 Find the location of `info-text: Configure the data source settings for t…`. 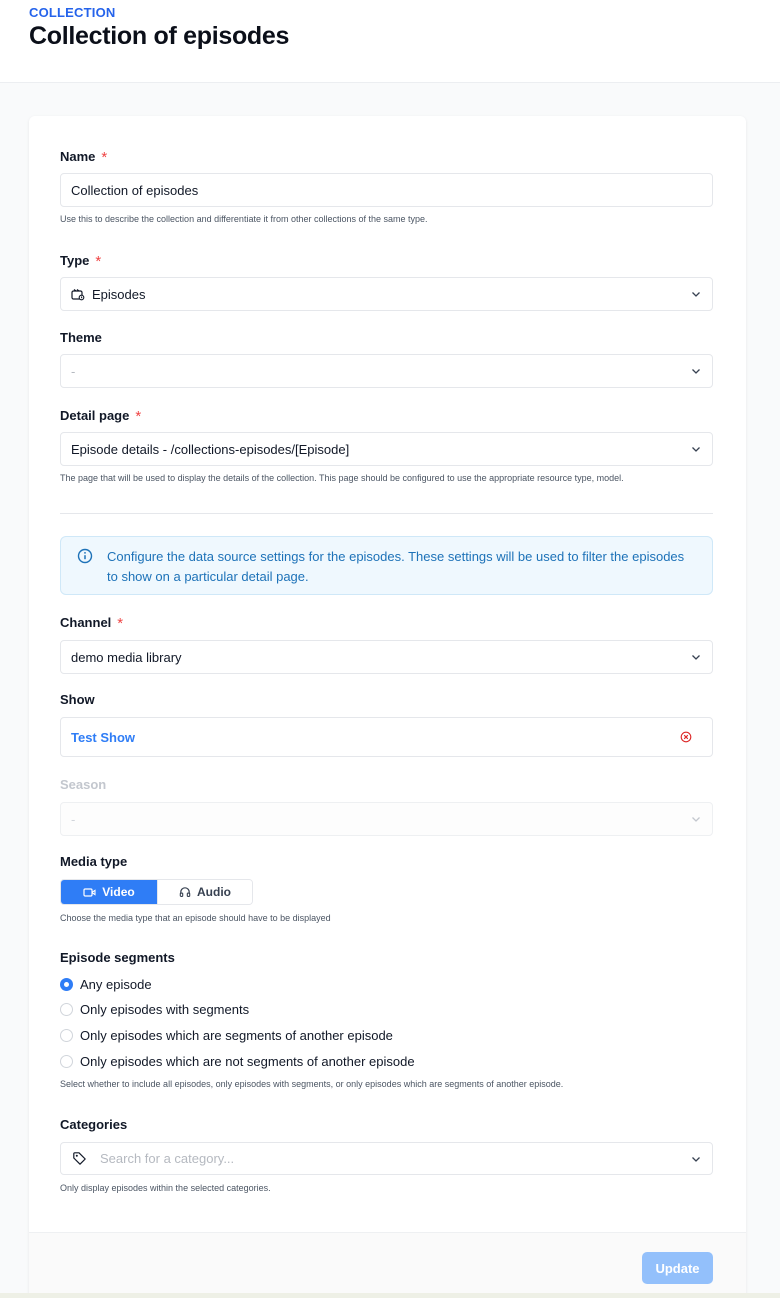

info-text: Configure the data source settings for t… is located at coordinates (396, 566).